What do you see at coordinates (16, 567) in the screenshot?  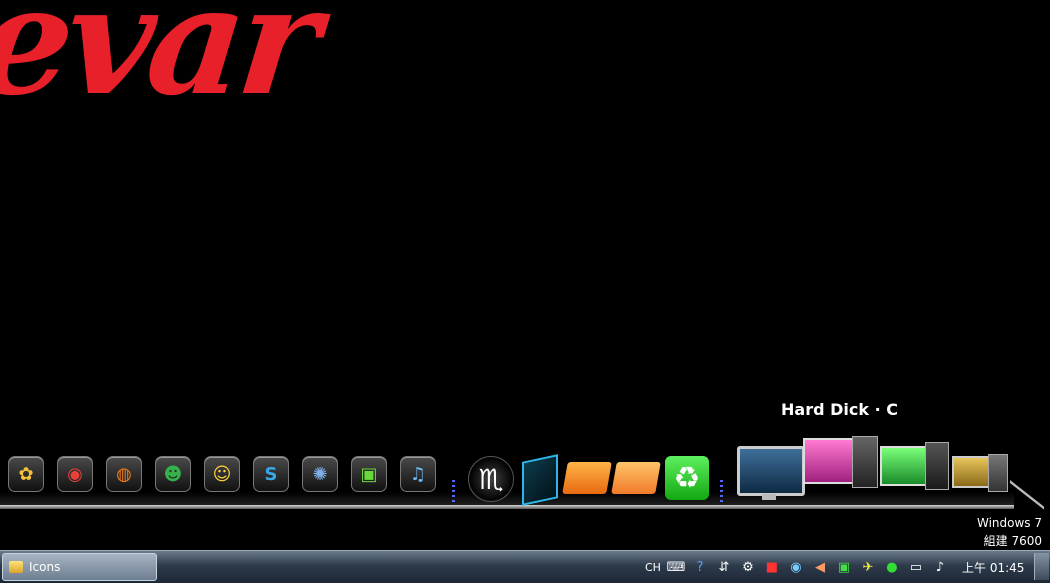 I see `folder-icon` at bounding box center [16, 567].